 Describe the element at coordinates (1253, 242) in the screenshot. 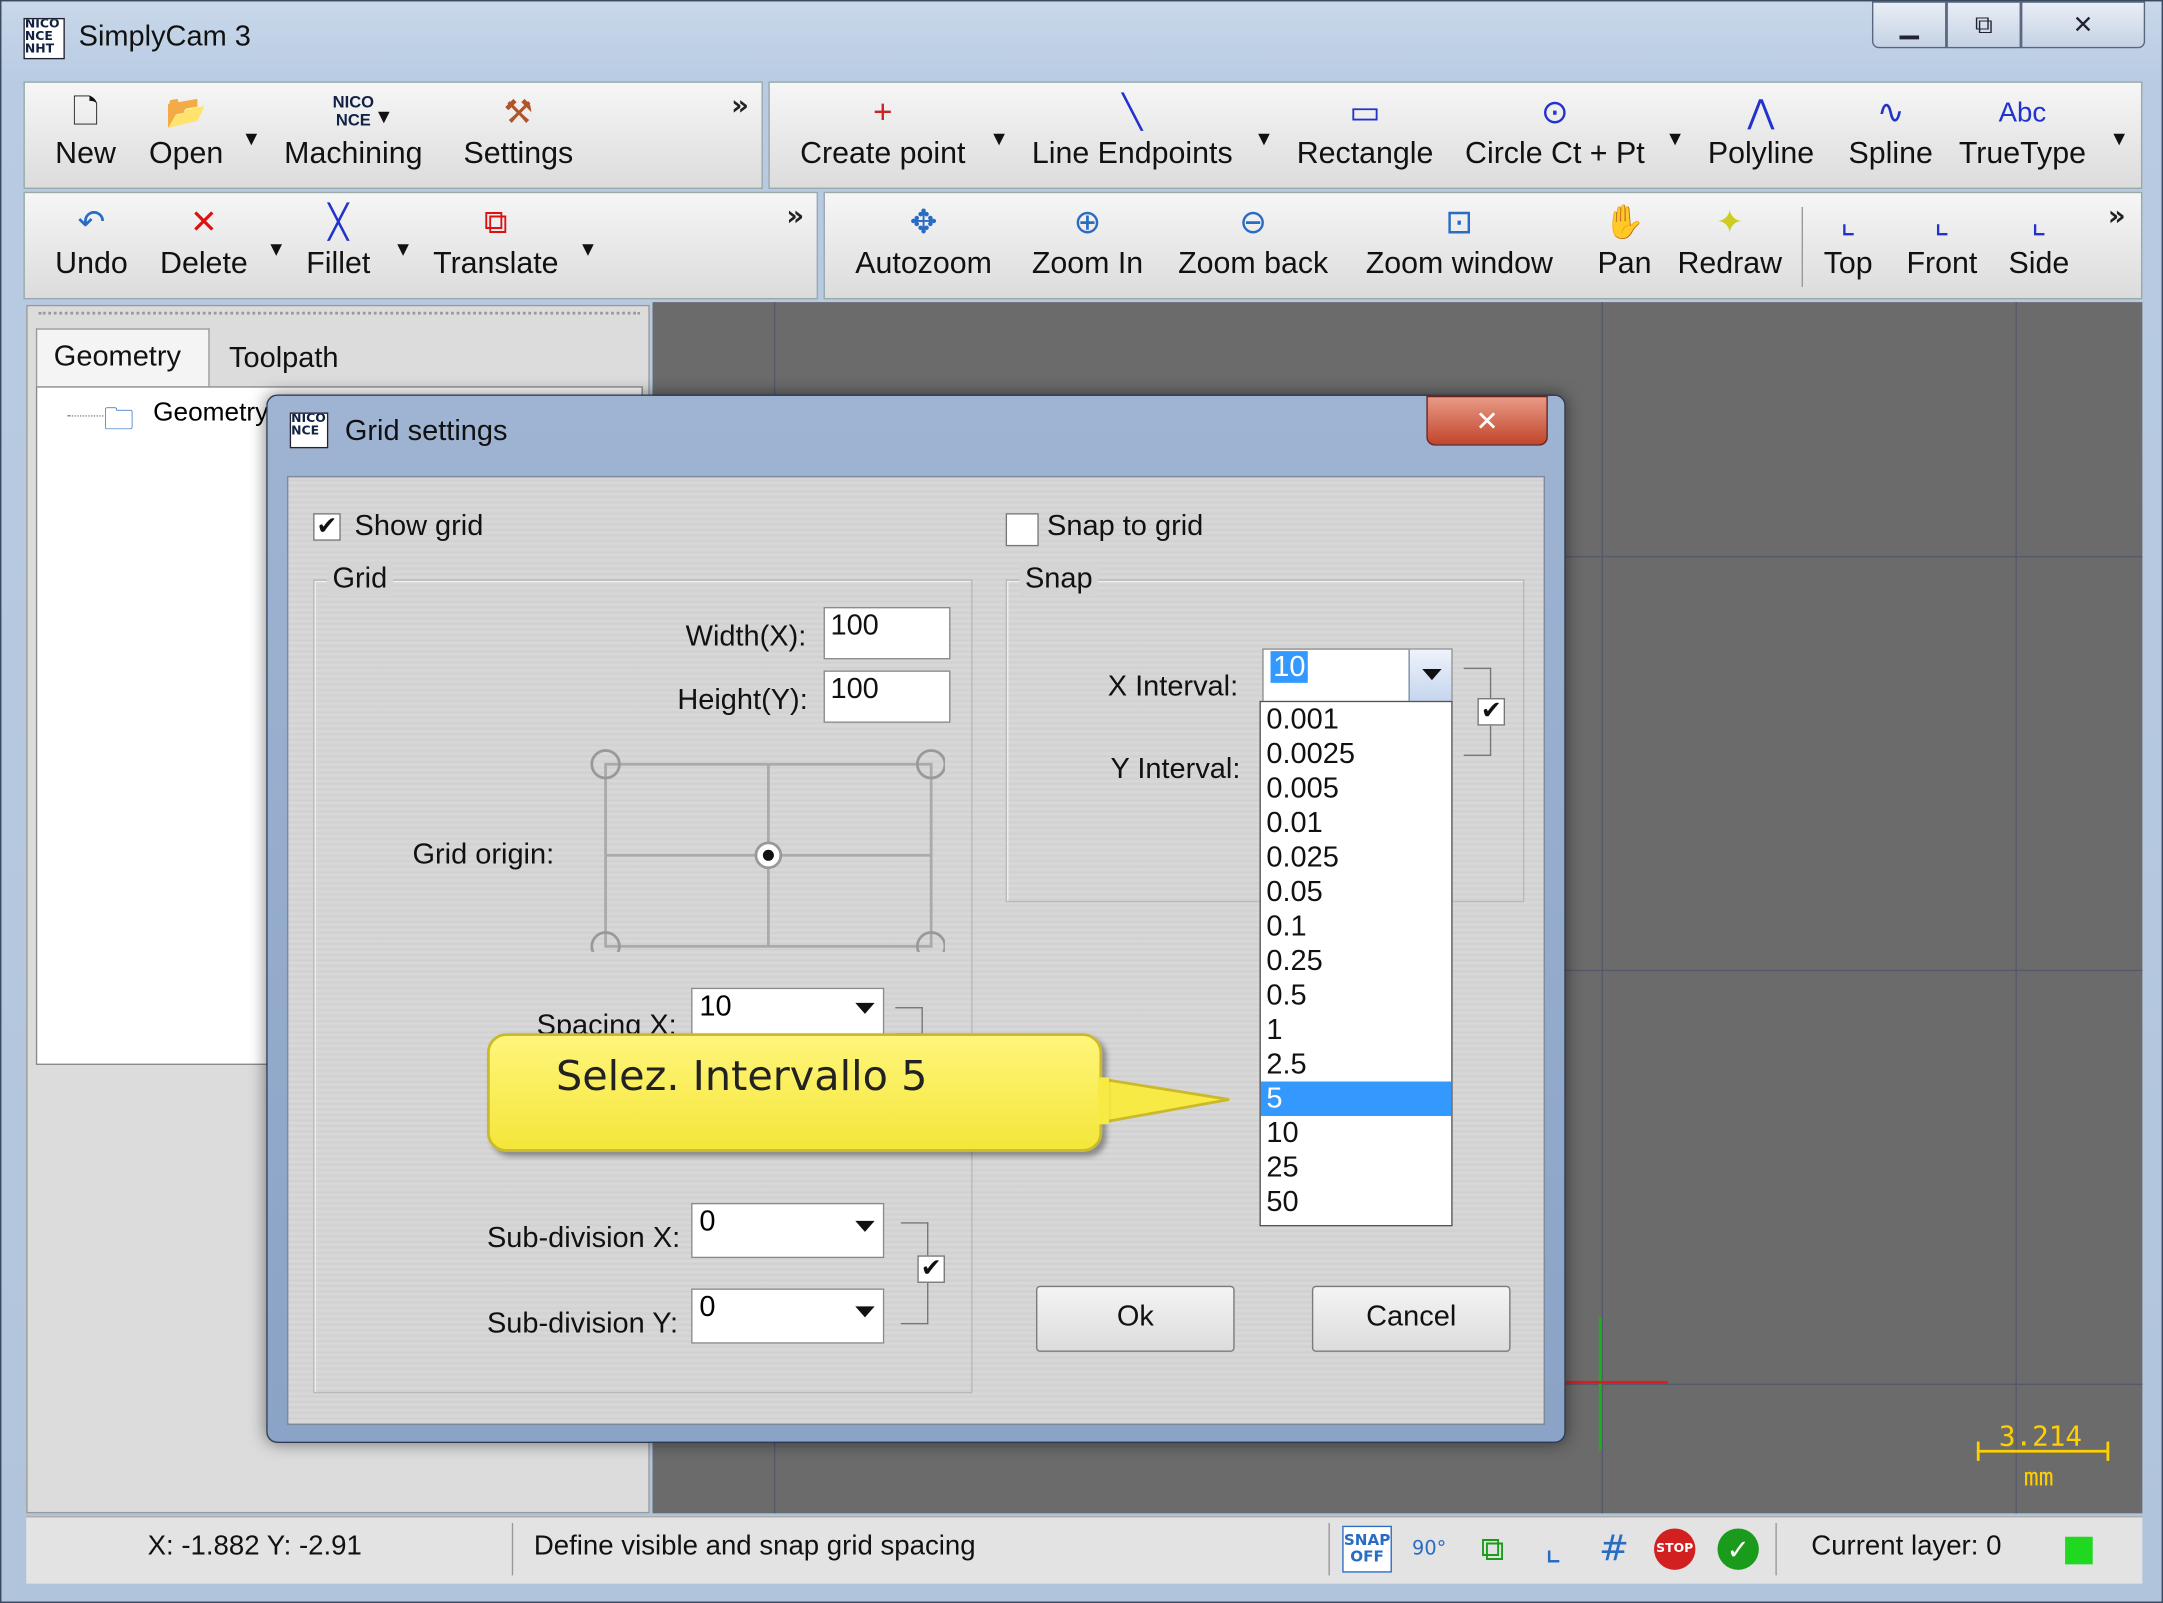

I see `zoom-back-button: ⊖ Zoom back` at that location.